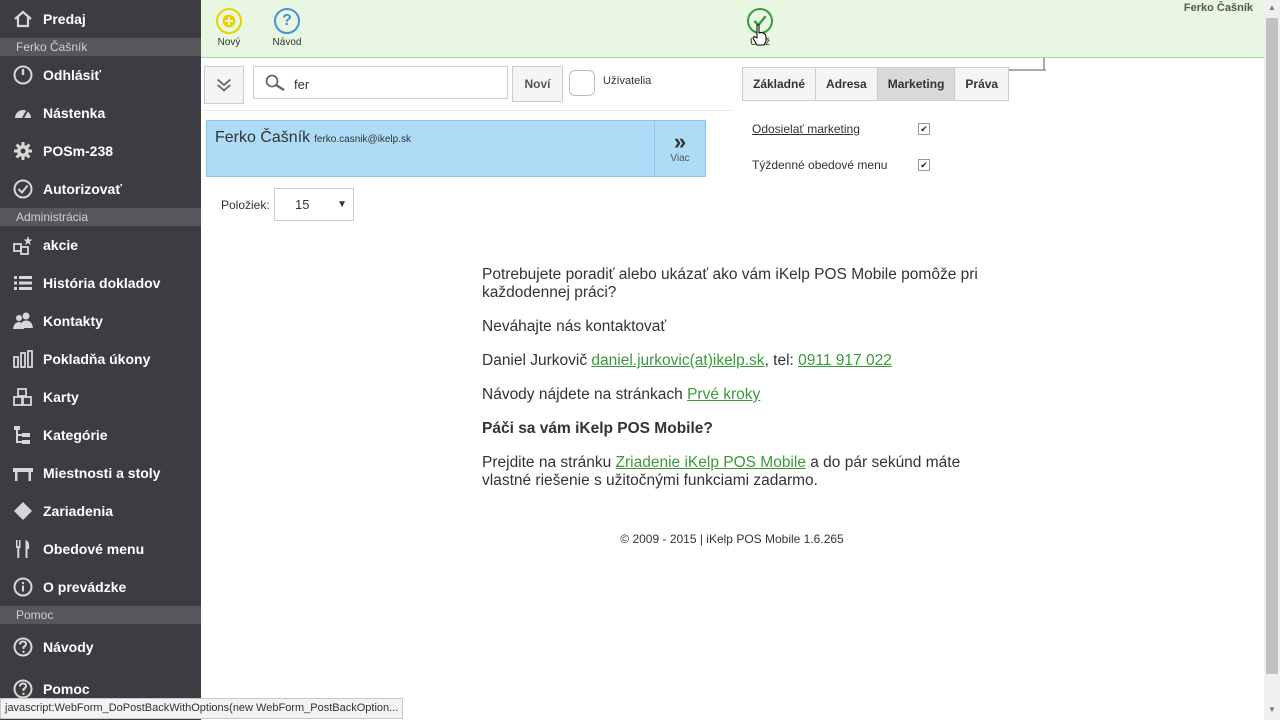  What do you see at coordinates (23, 435) in the screenshot?
I see `tree-icon` at bounding box center [23, 435].